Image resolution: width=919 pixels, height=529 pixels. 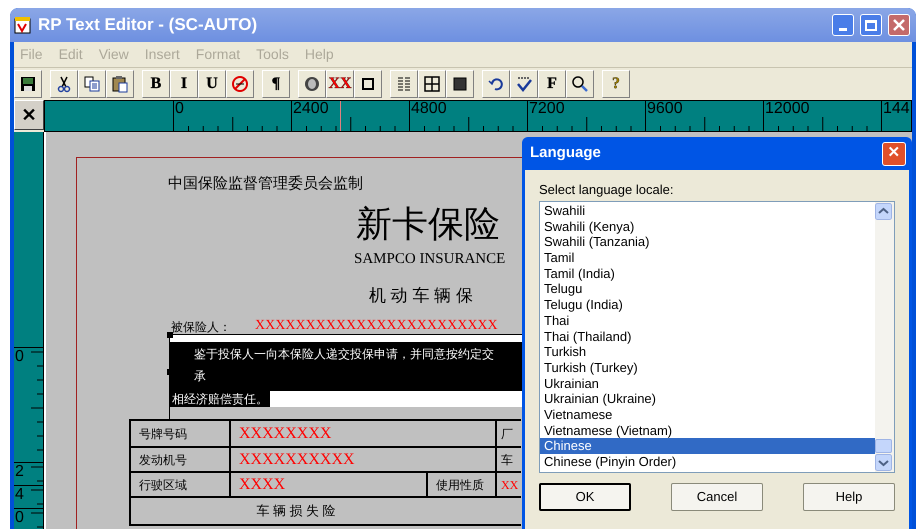 I want to click on stamp-icon, so click(x=312, y=84).